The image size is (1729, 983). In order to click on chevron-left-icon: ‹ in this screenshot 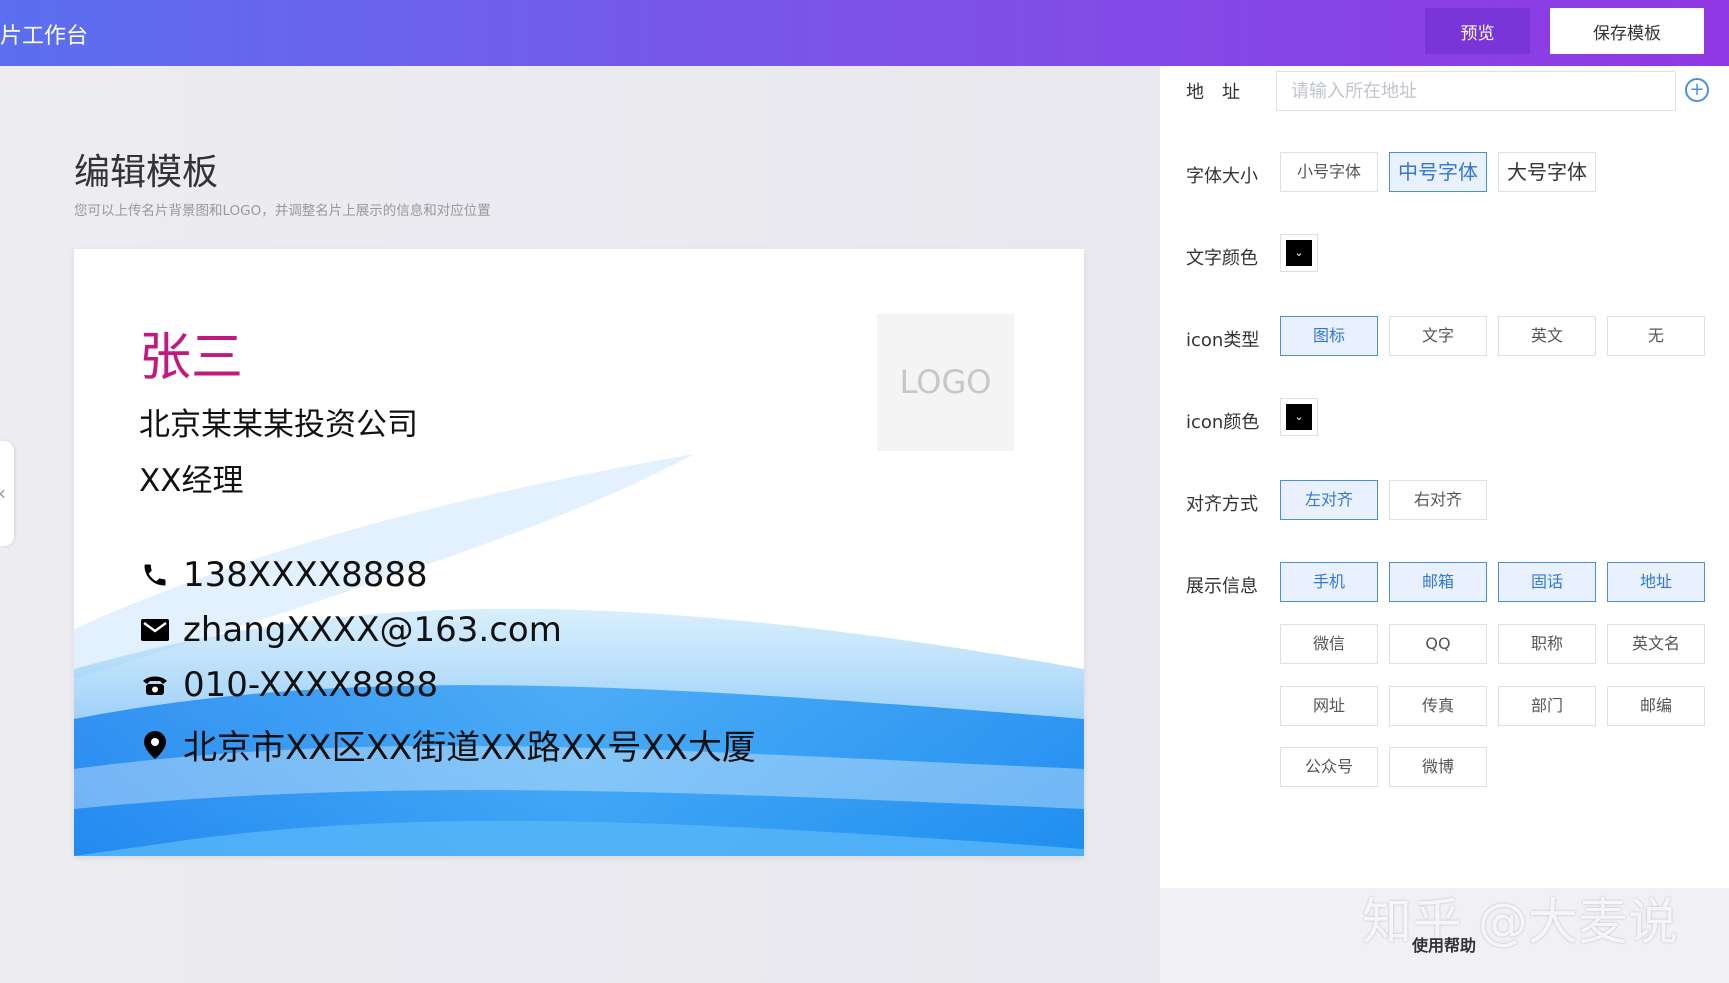, I will do `click(3, 493)`.